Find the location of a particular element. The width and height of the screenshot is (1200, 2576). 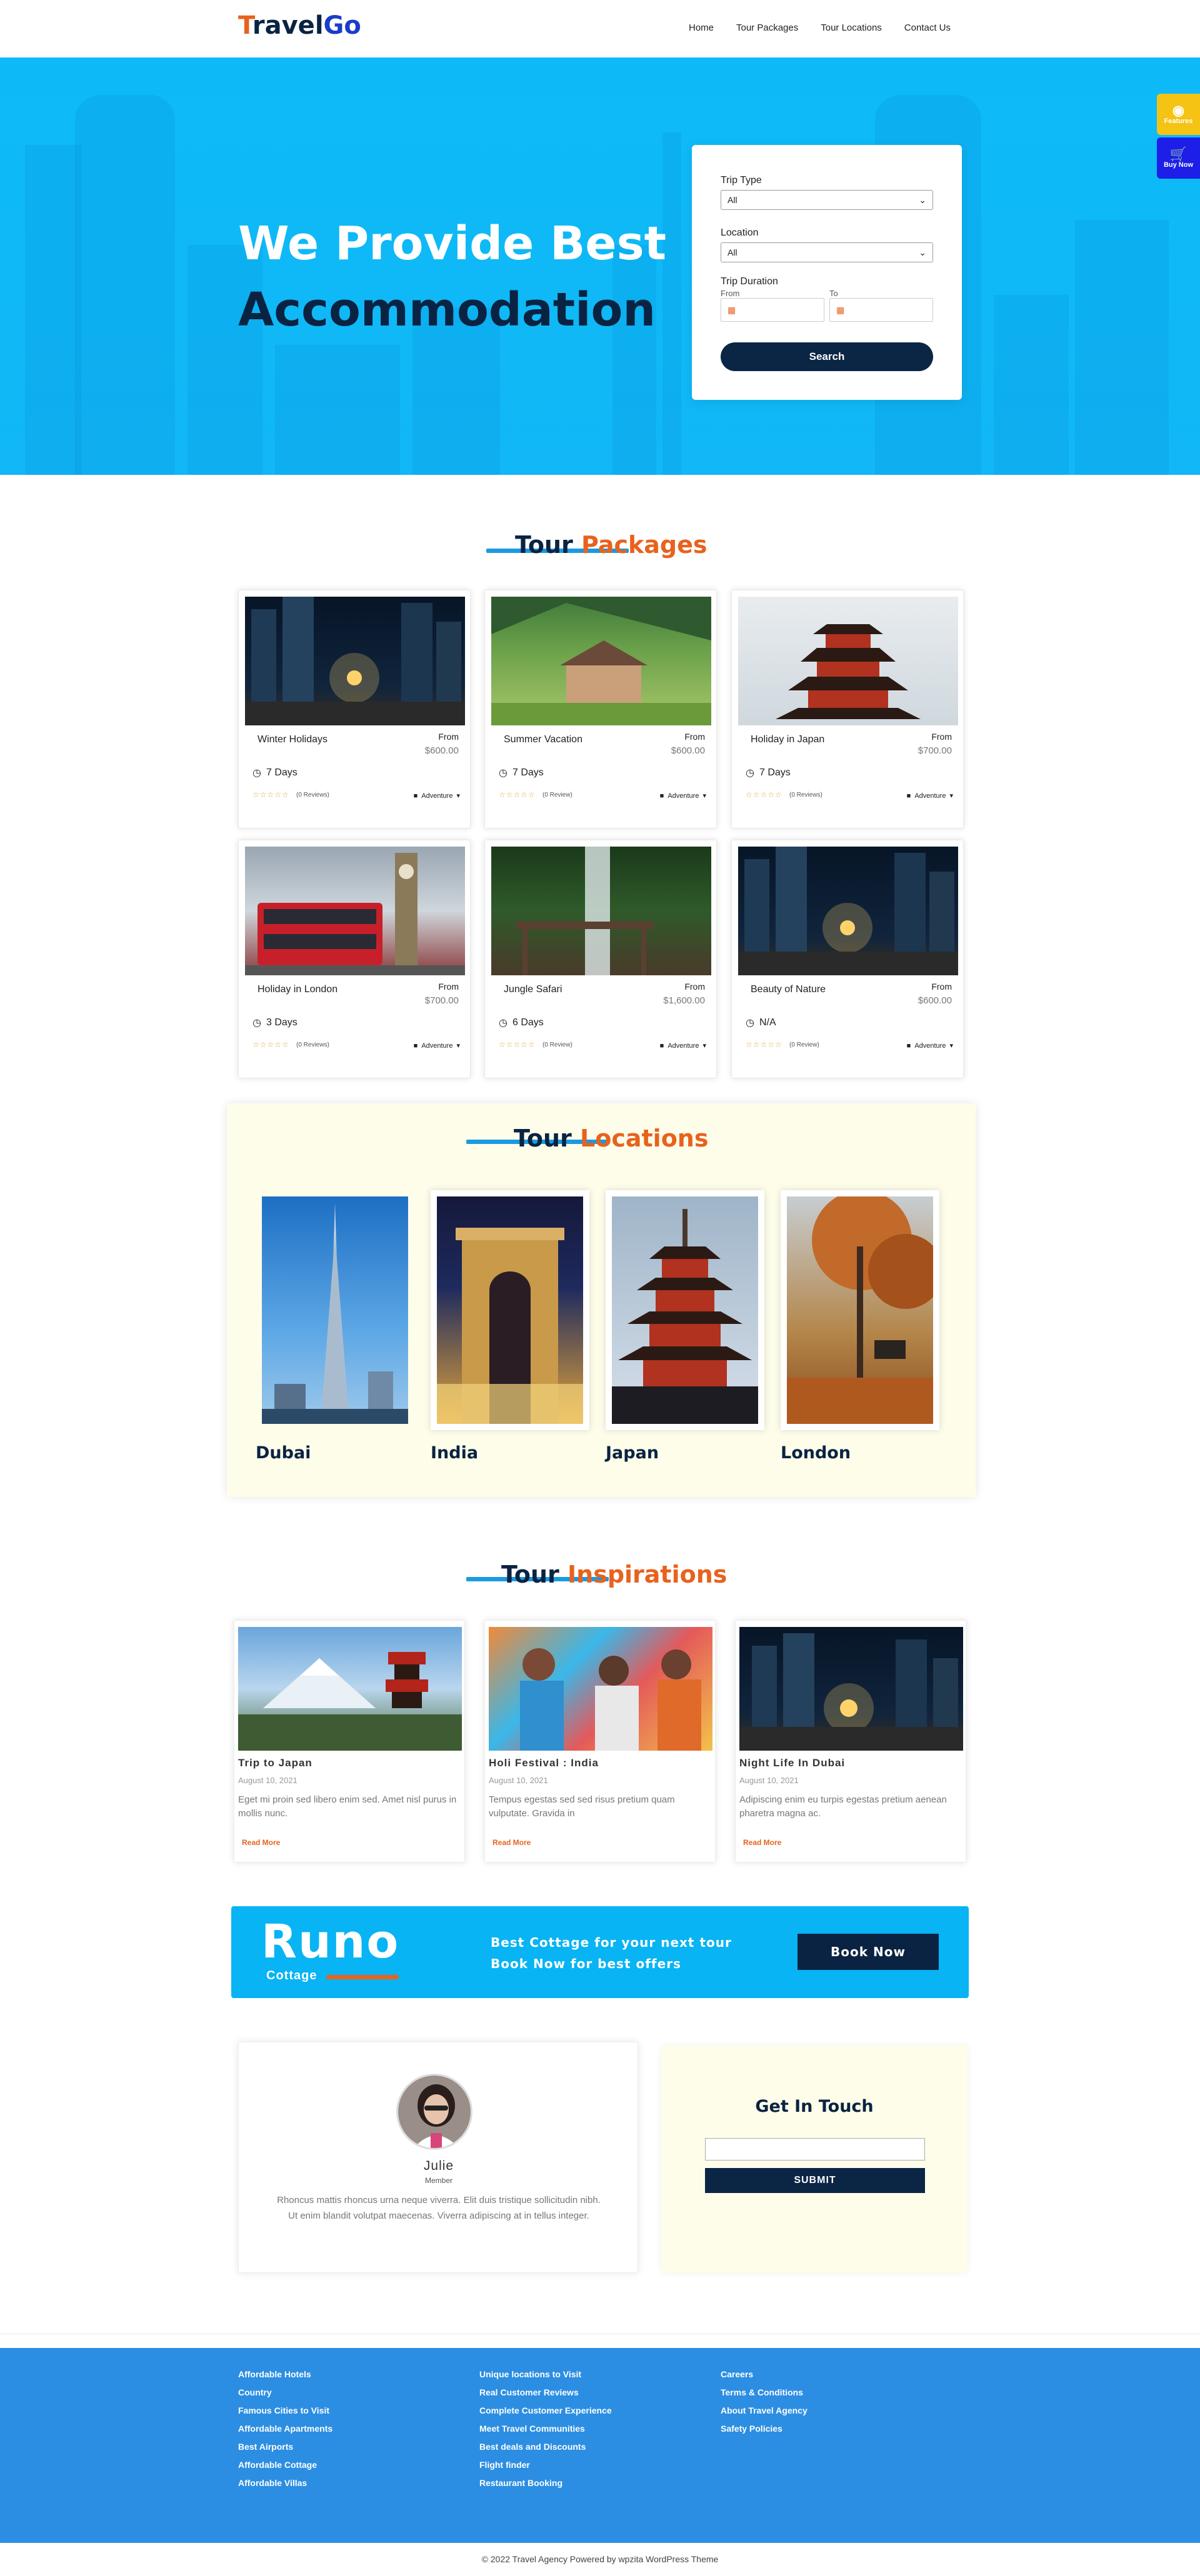

category-label: Adventure is located at coordinates (437, 1046).